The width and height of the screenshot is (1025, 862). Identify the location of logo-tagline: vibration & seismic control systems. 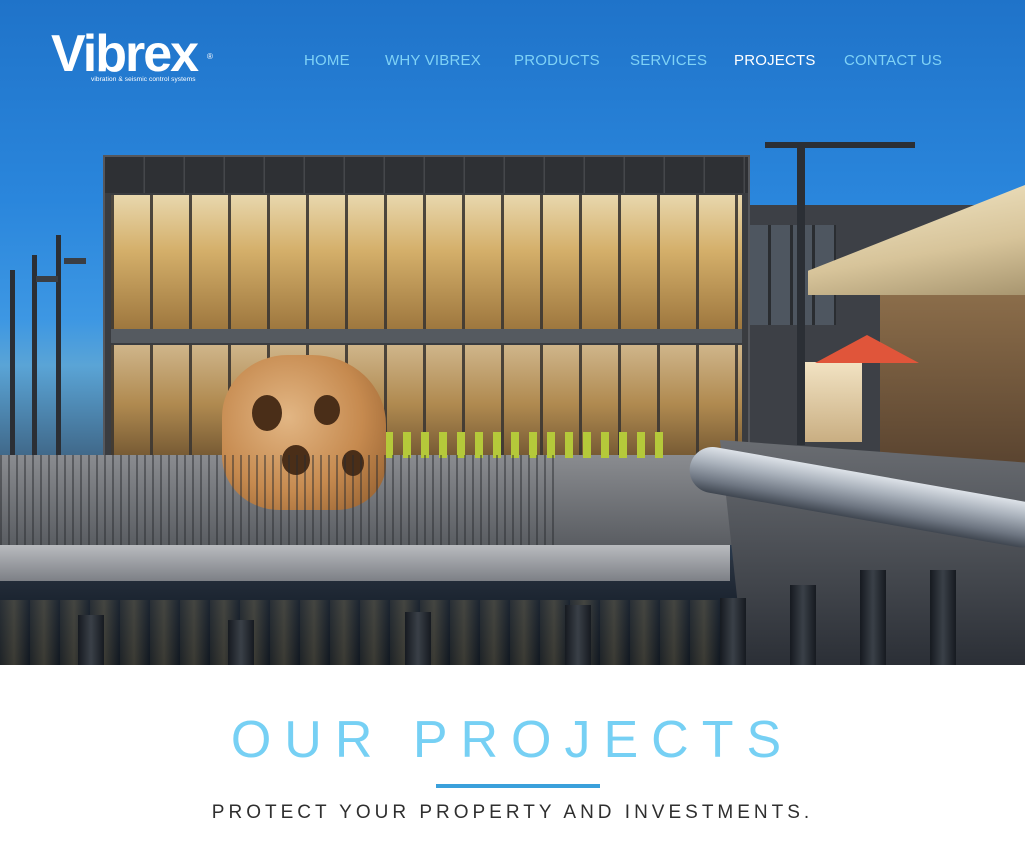
(143, 79).